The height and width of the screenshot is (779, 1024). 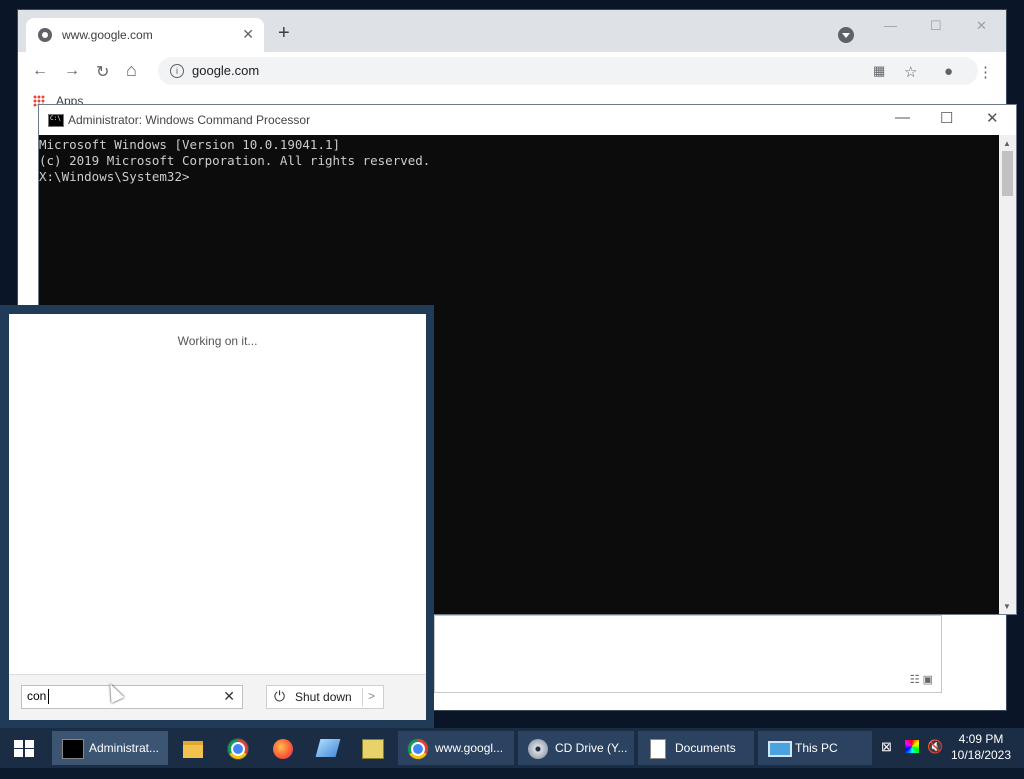 I want to click on shutdown-label: Shut down, so click(x=323, y=697).